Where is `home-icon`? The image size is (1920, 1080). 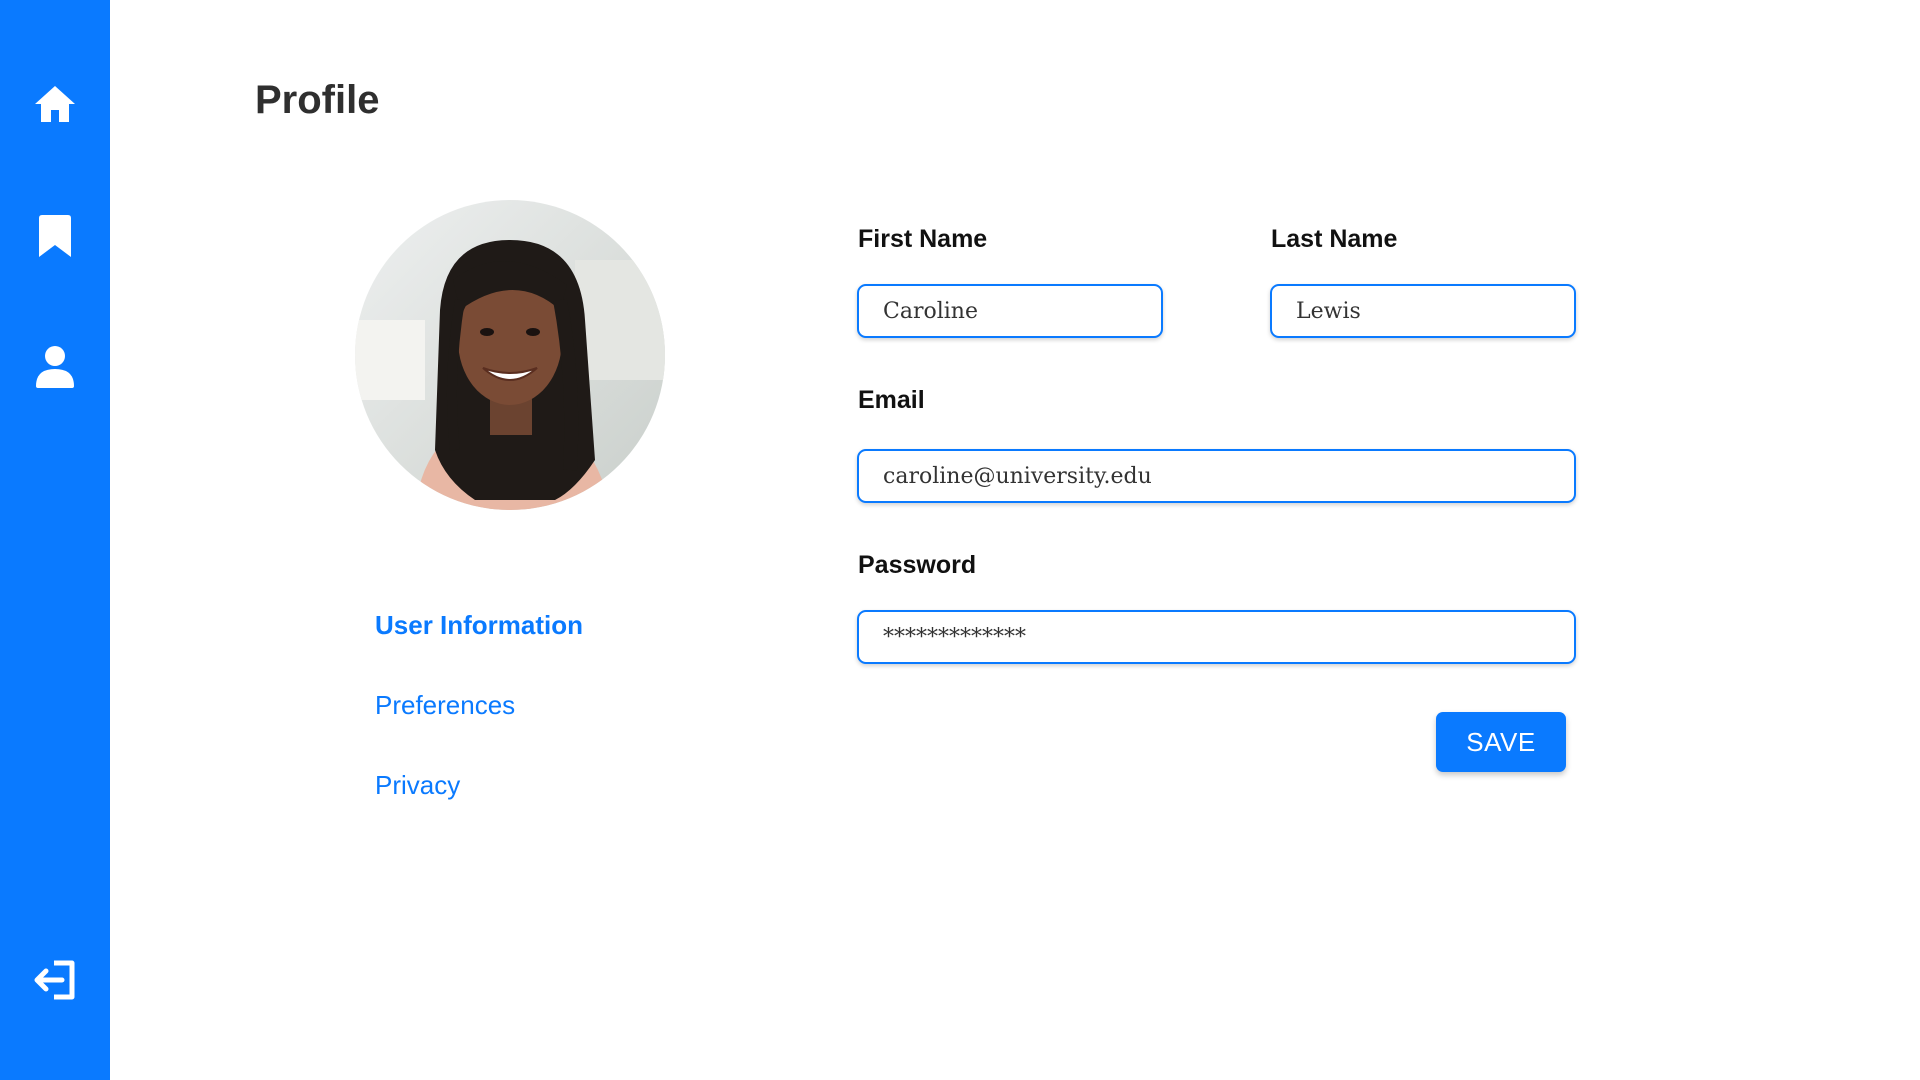
home-icon is located at coordinates (55, 104).